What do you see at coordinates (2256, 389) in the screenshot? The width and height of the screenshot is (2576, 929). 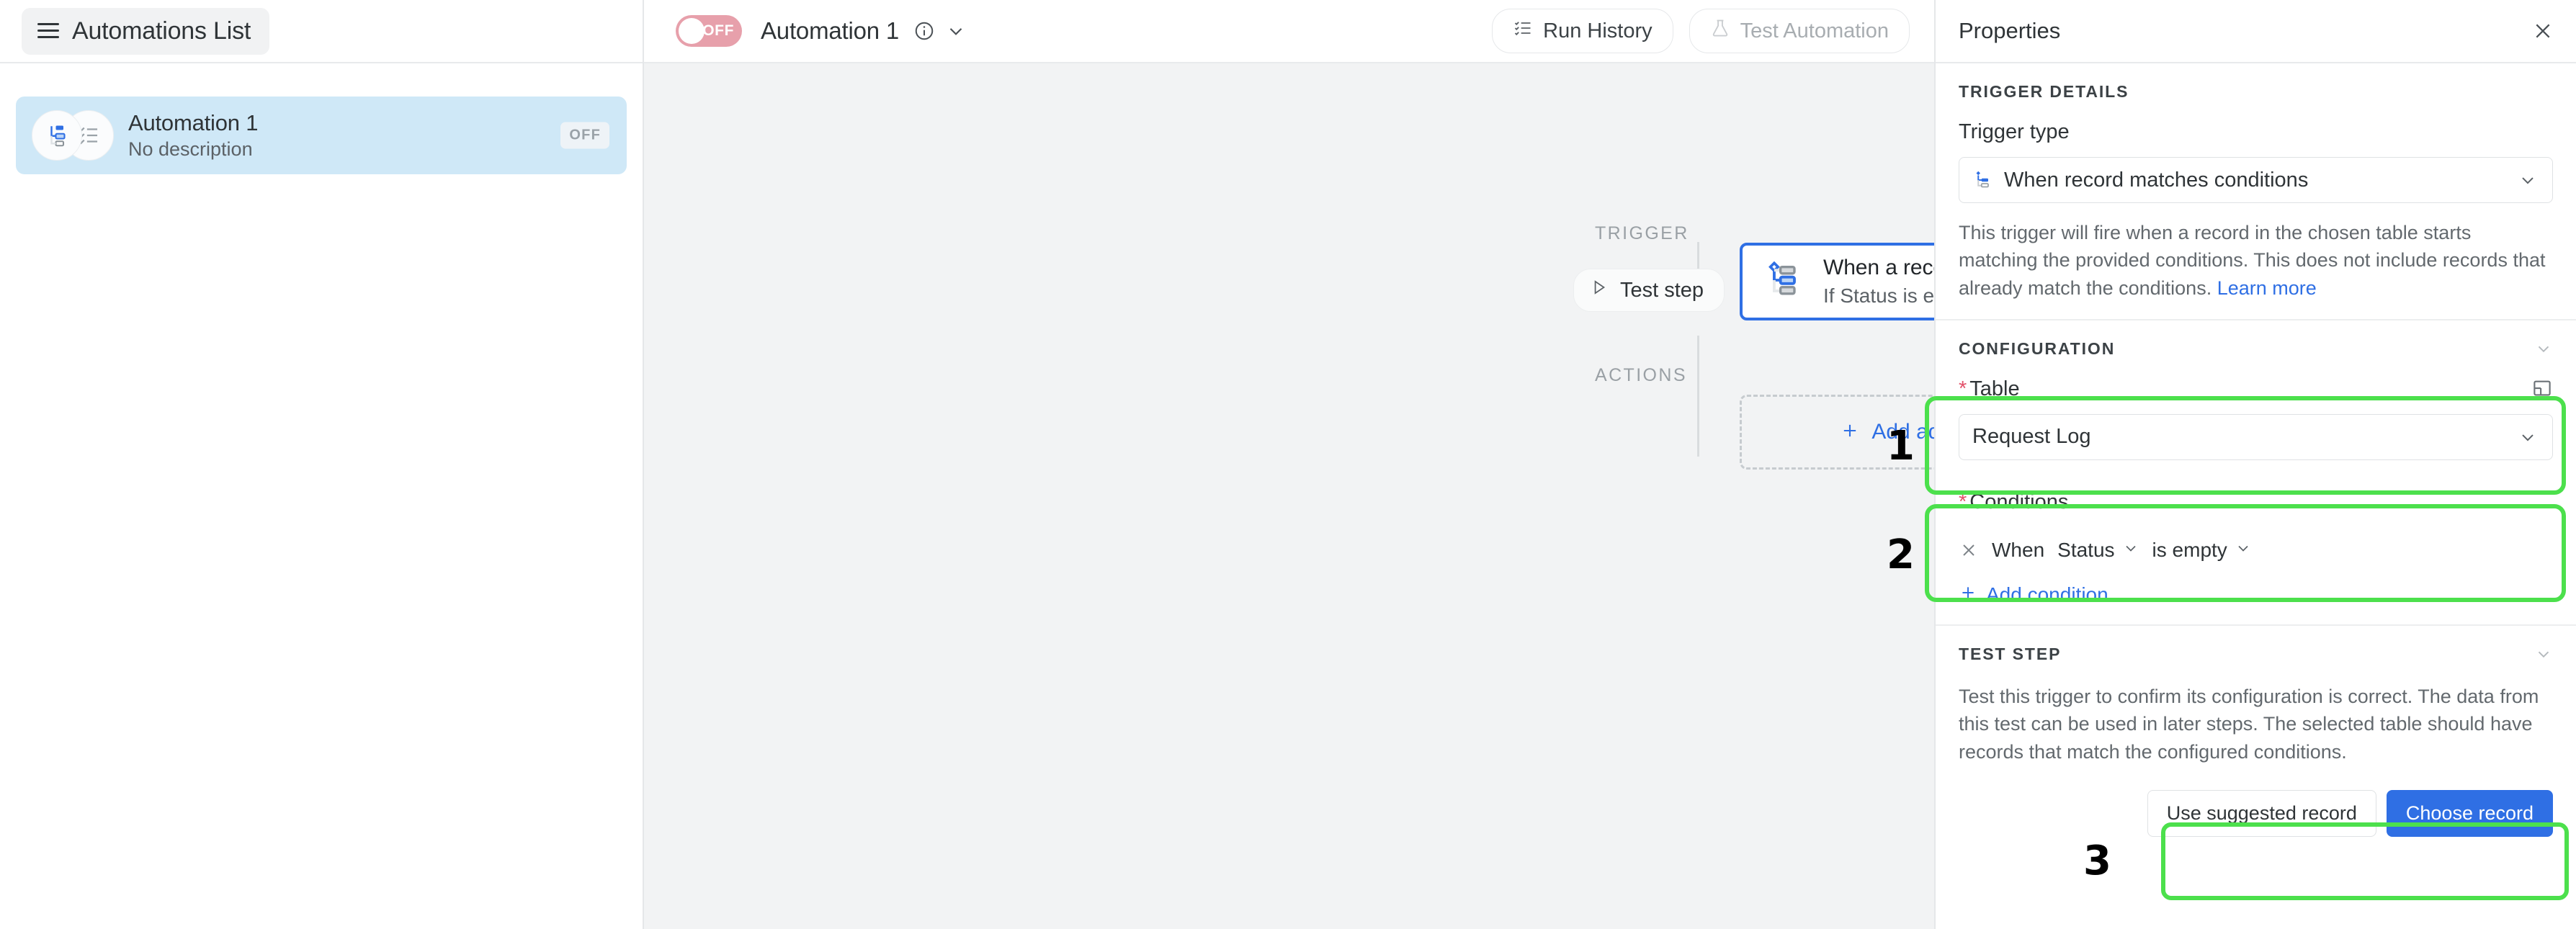 I see `table-label: * Table` at bounding box center [2256, 389].